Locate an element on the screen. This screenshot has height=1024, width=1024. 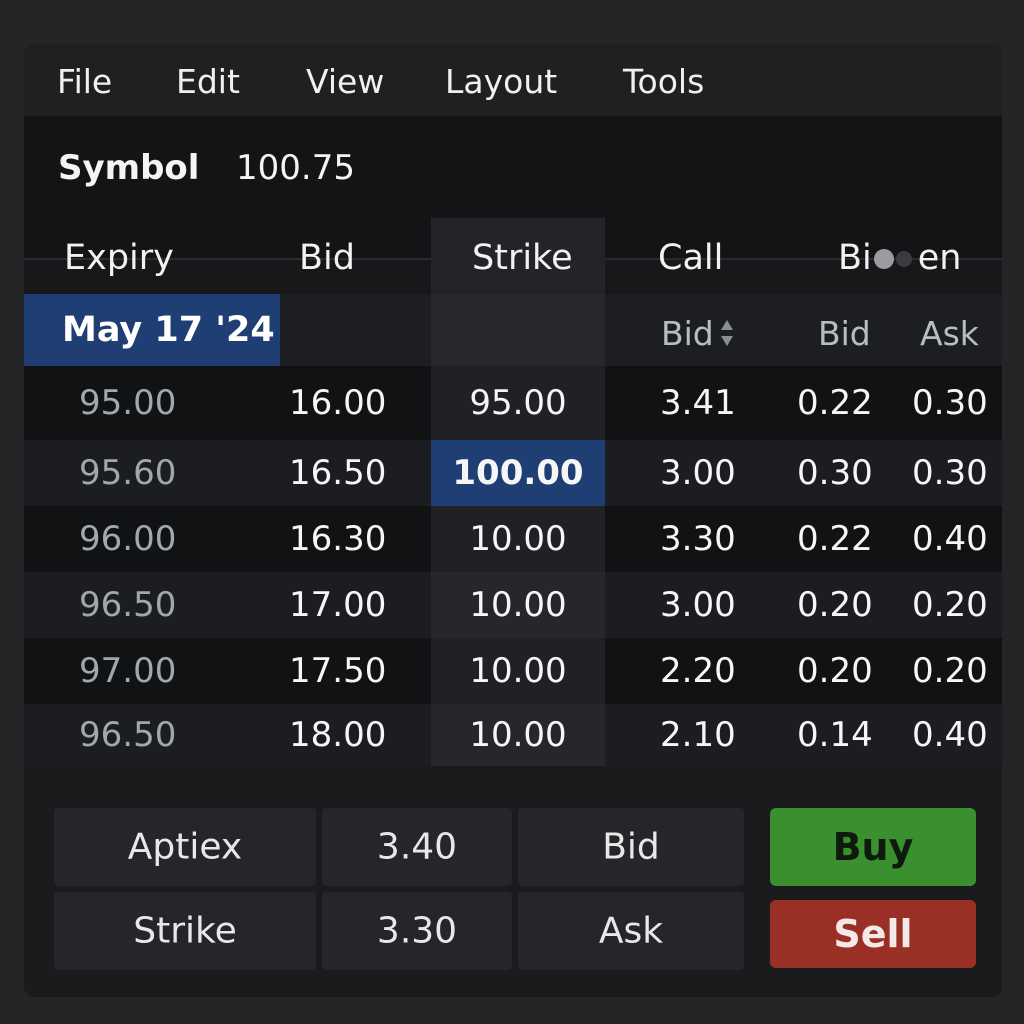
table-row: 96.50 17.00 10.00 3.00 0.20 0.20 is located at coordinates (513, 605).